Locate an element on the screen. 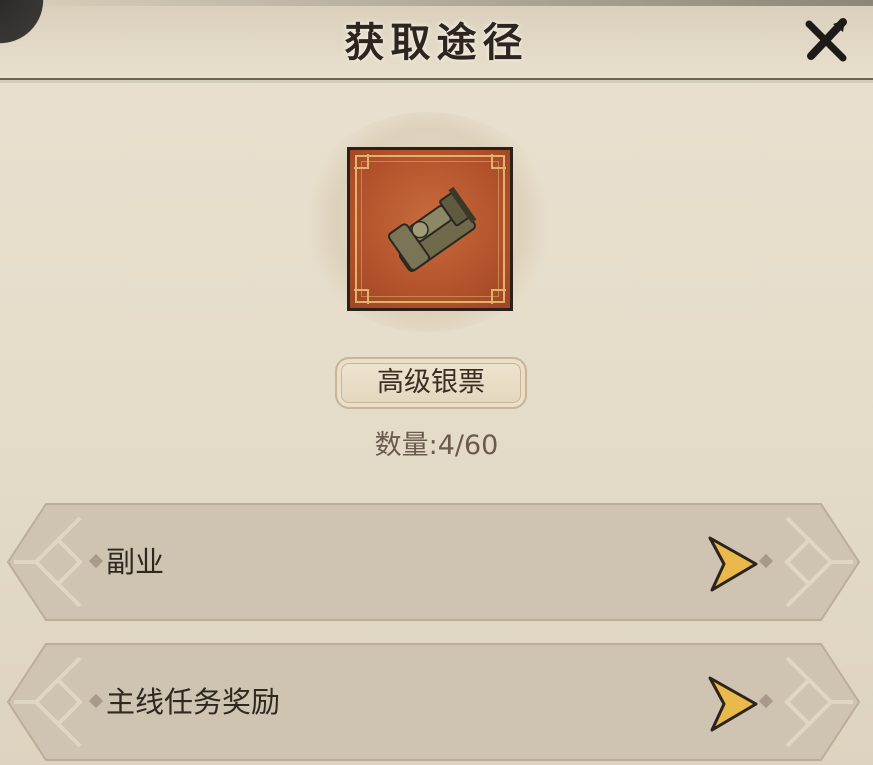  close-icon is located at coordinates (826, 40).